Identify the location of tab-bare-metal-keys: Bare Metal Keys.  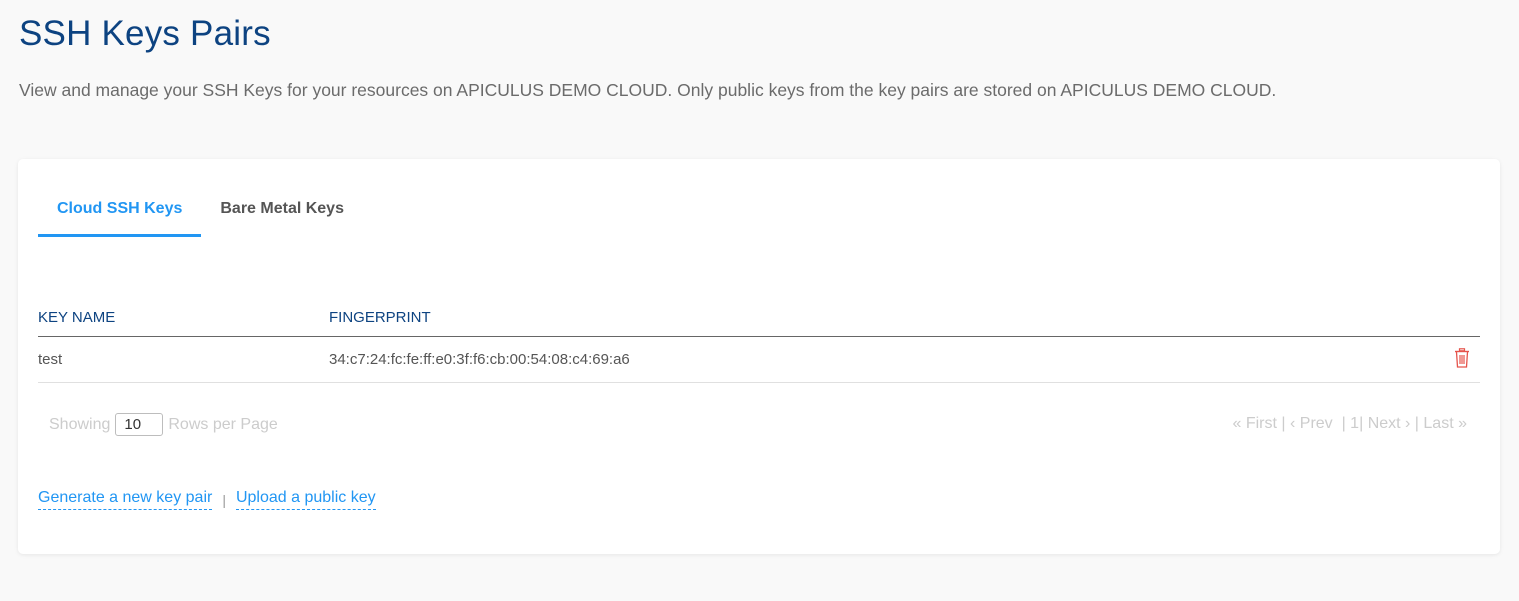
(282, 213).